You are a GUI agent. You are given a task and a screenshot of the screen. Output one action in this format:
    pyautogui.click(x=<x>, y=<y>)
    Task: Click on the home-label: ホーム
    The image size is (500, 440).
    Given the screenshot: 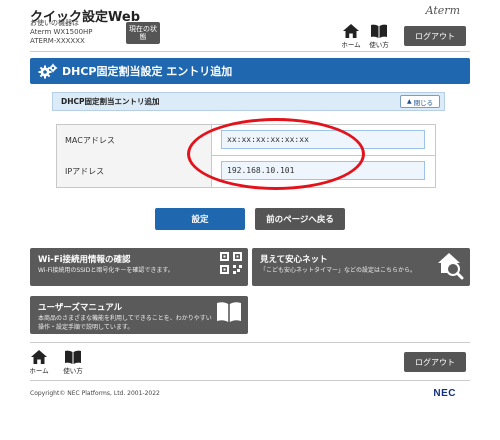 What is the action you would take?
    pyautogui.click(x=351, y=45)
    